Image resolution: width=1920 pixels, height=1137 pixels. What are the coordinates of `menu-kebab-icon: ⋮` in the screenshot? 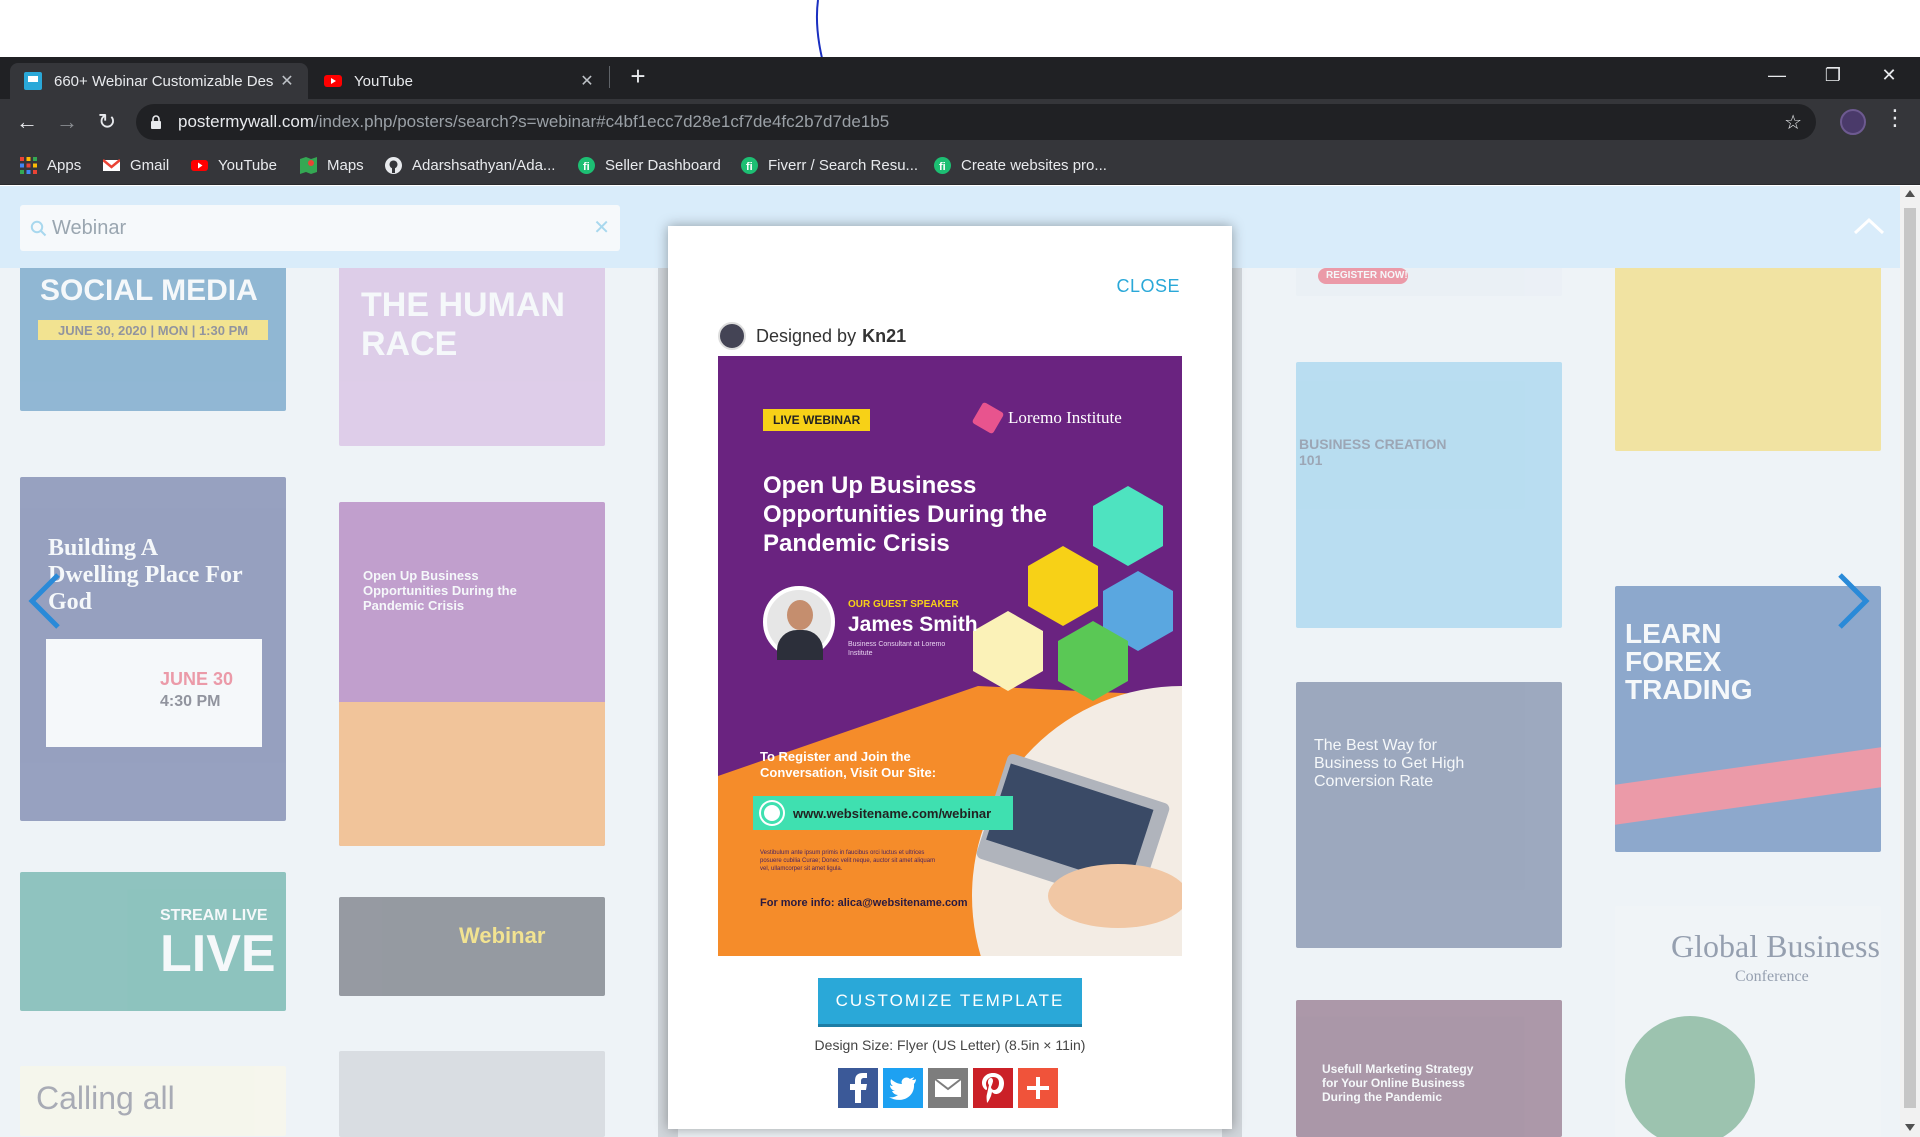 It's located at (1895, 118).